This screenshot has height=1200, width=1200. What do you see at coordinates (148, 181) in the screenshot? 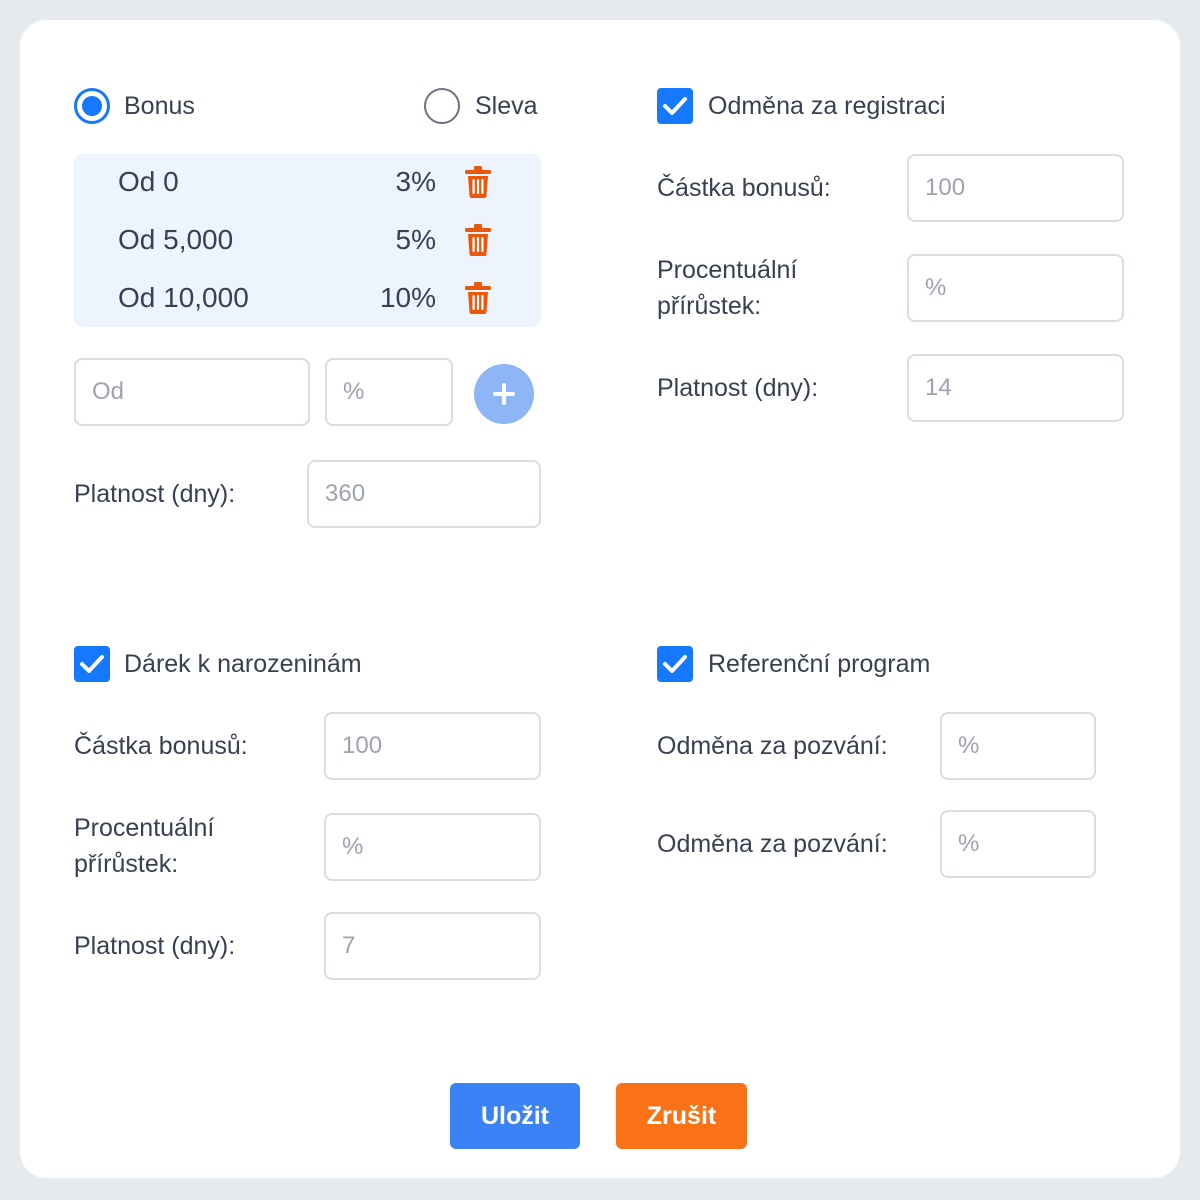
I see `tier-from: Od 0` at bounding box center [148, 181].